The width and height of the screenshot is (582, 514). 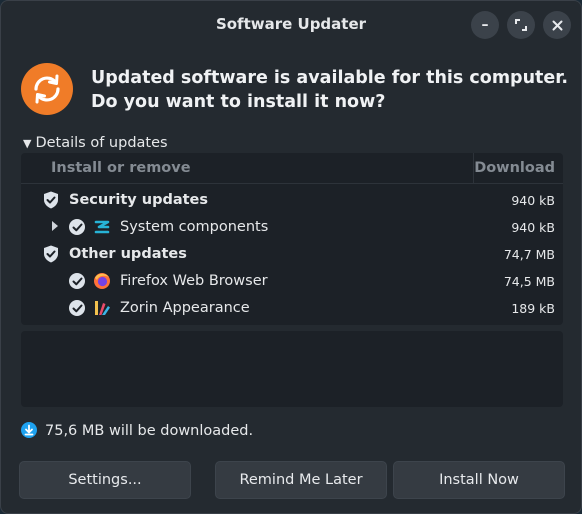 I want to click on group-label: Security updates, so click(x=139, y=200).